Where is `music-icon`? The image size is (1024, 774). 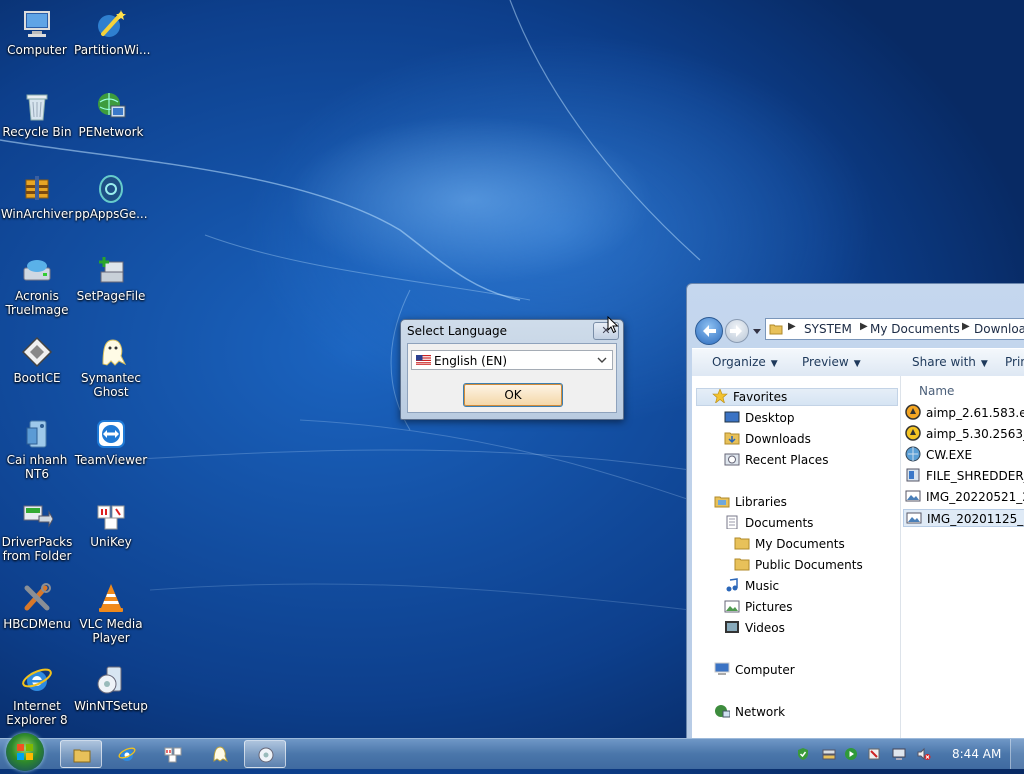
music-icon is located at coordinates (732, 585).